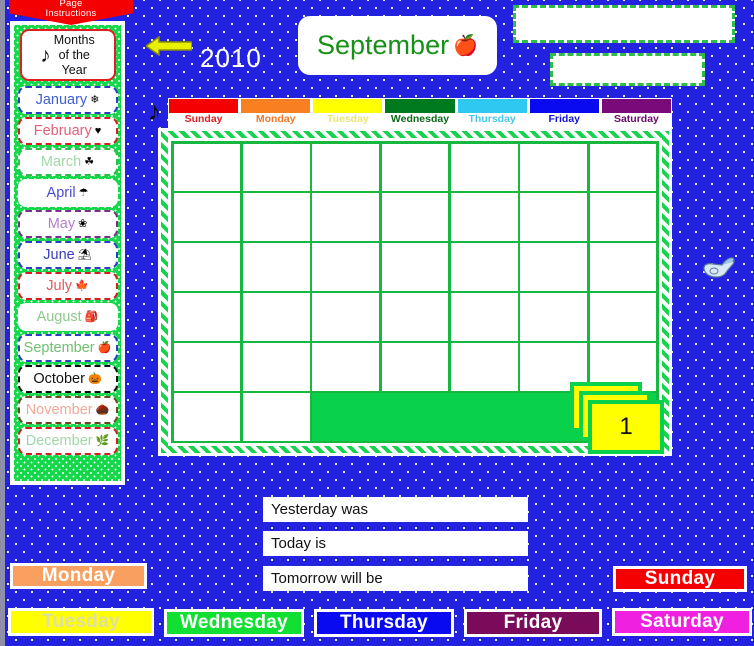 This screenshot has height=646, width=754. I want to click on monday-button: Monday, so click(78, 576).